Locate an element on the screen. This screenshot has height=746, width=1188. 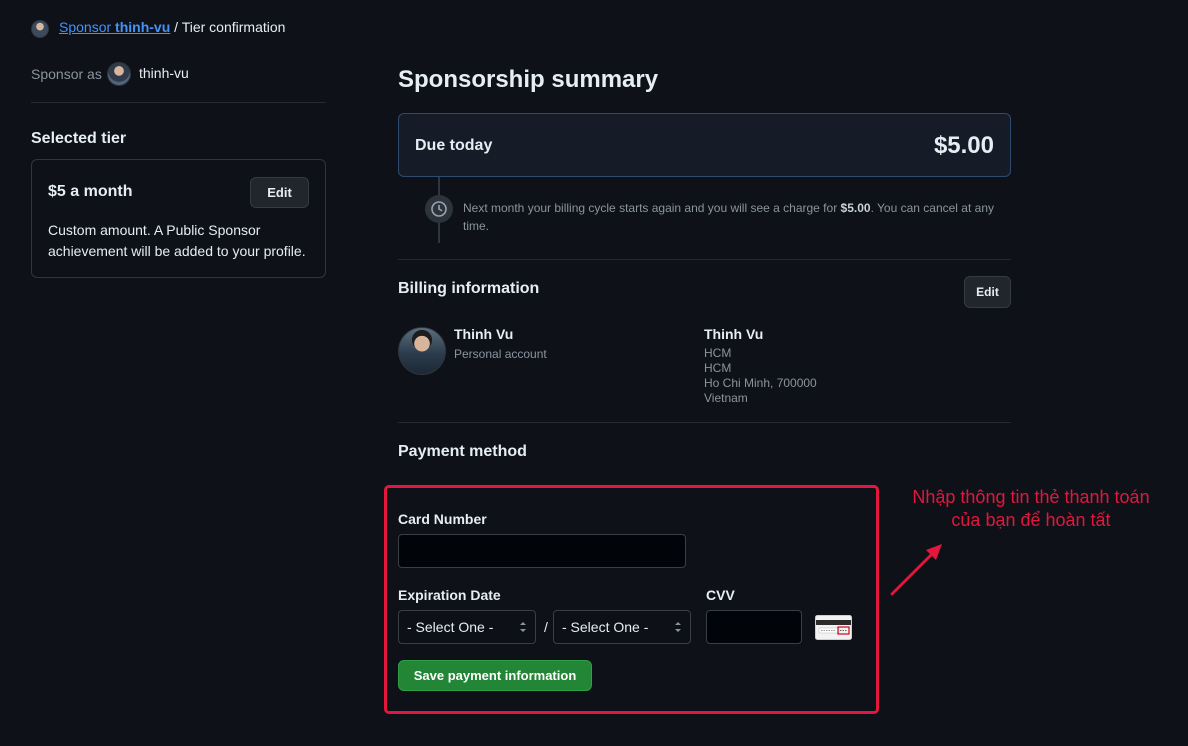
summary-divider is located at coordinates (704, 259).